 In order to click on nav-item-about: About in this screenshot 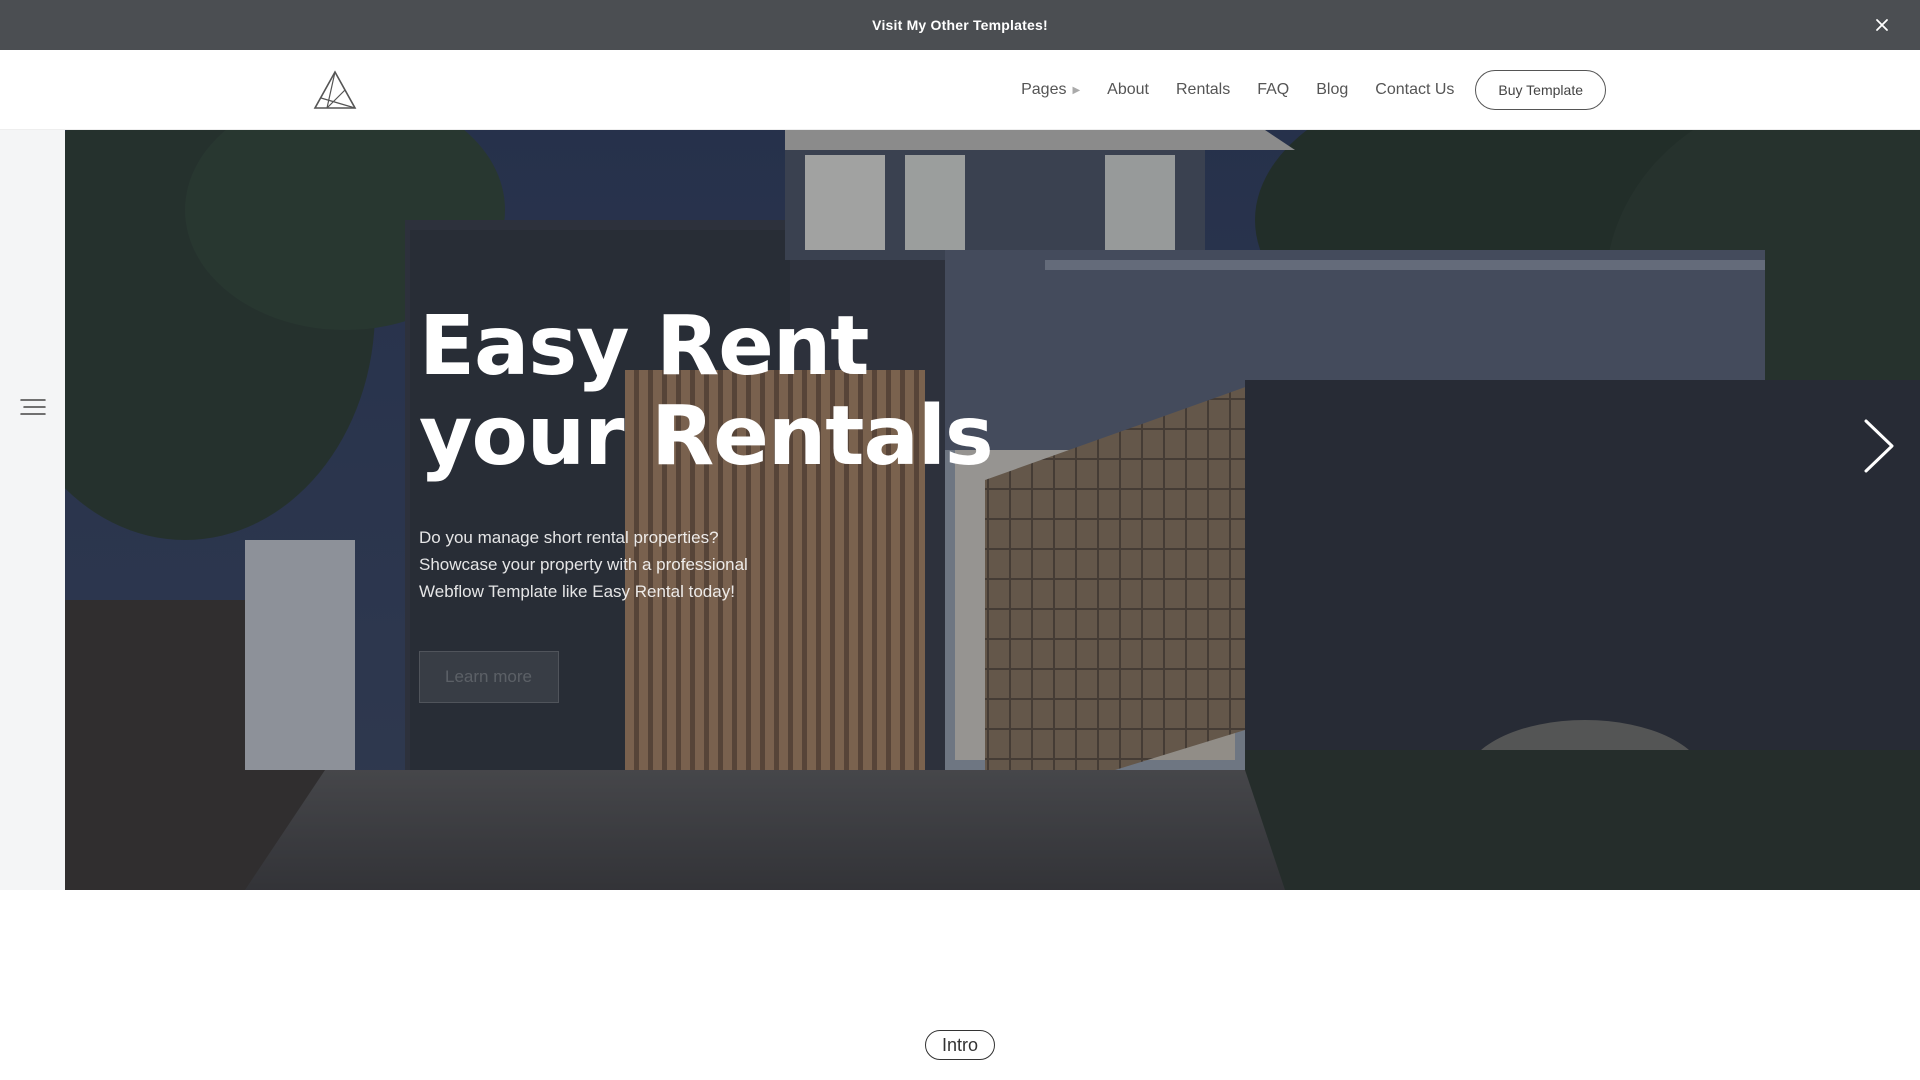, I will do `click(1128, 90)`.